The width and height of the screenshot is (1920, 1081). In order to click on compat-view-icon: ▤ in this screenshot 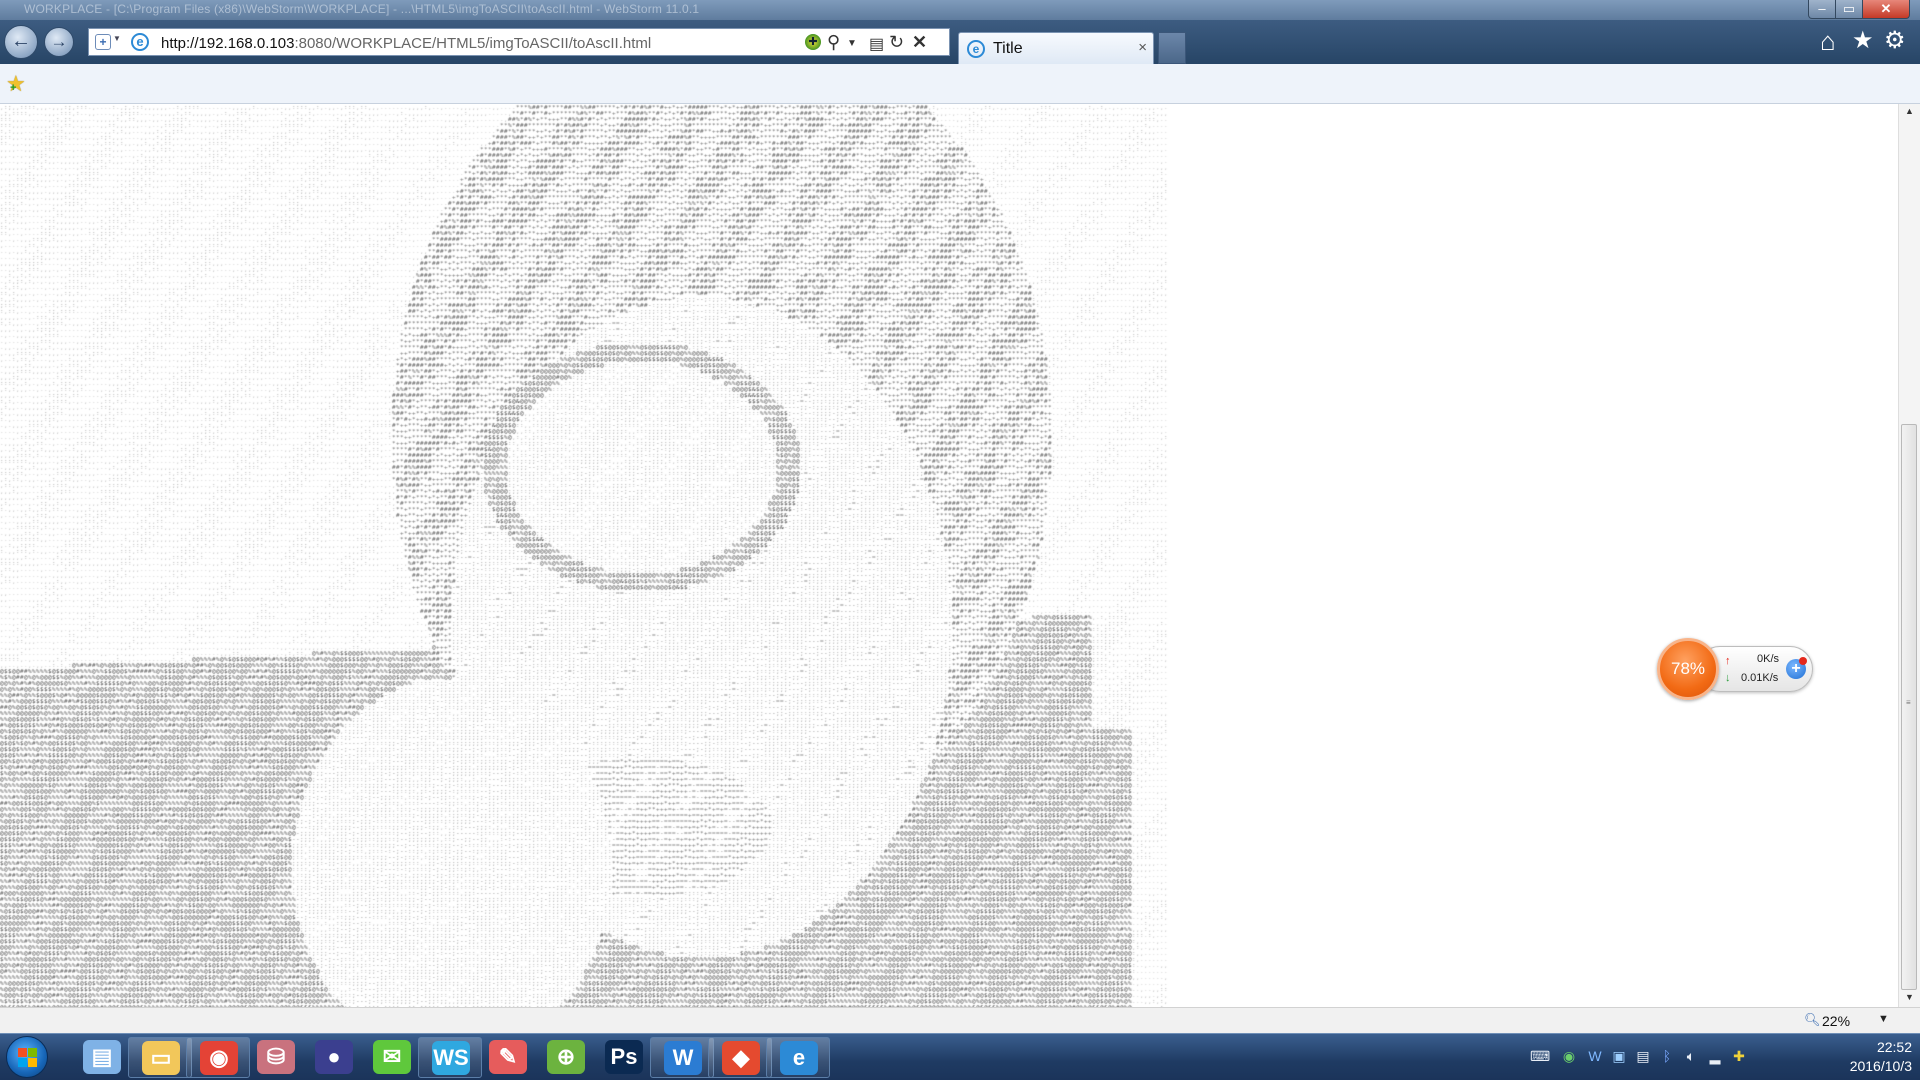, I will do `click(876, 44)`.